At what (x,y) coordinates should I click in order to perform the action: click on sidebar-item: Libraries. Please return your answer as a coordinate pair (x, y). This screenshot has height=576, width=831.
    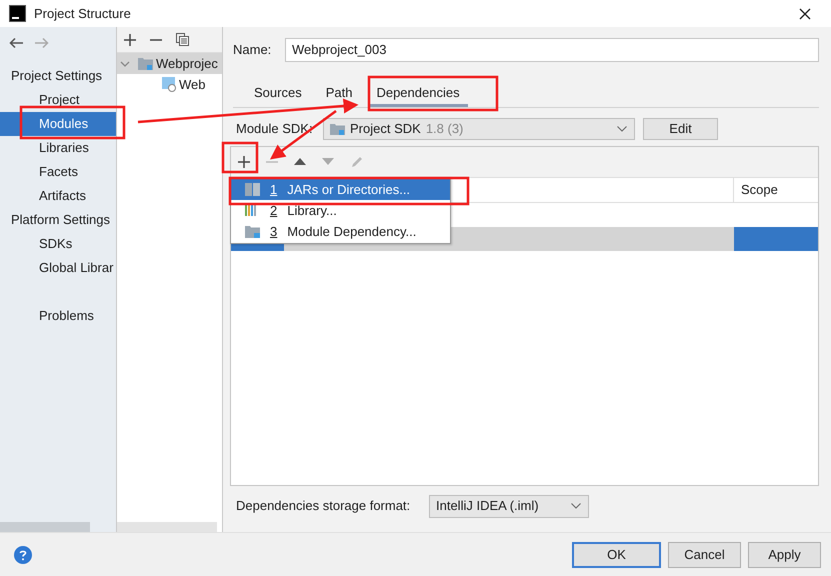
    Looking at the image, I should click on (58, 148).